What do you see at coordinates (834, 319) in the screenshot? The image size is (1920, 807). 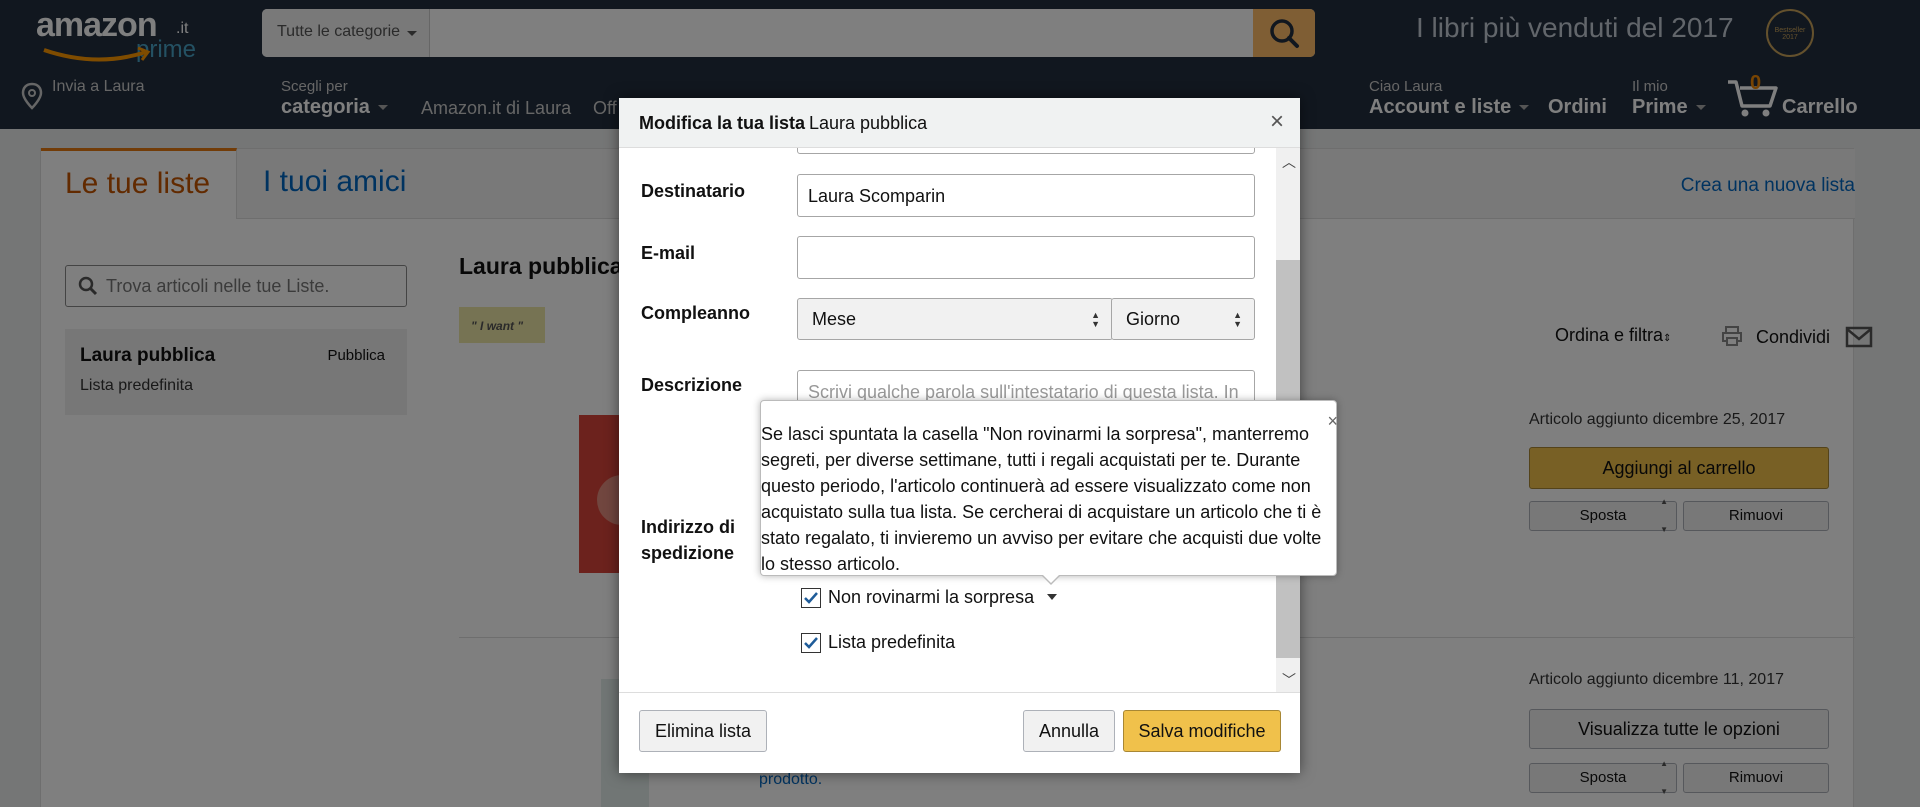 I see `birthday-month-value: Mese` at bounding box center [834, 319].